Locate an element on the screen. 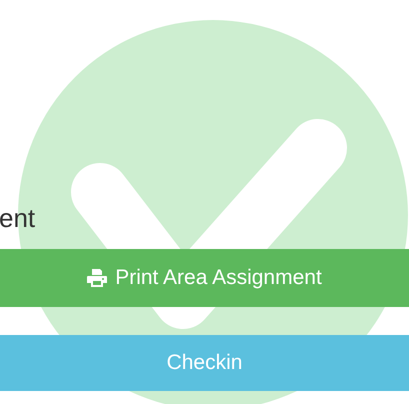 This screenshot has height=404, width=409. checkin-button: Checkin is located at coordinates (204, 363).